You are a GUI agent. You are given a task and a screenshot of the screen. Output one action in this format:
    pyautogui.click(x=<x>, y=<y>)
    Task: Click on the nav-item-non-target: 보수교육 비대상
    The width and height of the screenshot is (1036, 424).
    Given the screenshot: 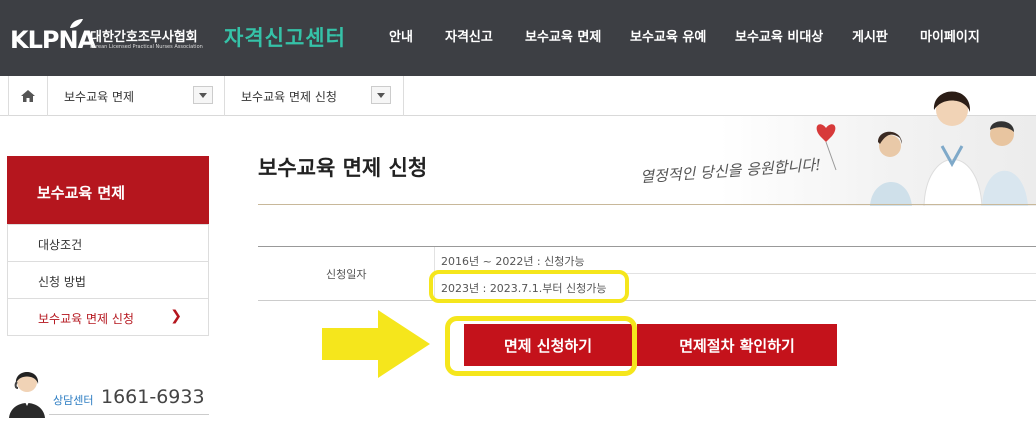 What is the action you would take?
    pyautogui.click(x=779, y=35)
    